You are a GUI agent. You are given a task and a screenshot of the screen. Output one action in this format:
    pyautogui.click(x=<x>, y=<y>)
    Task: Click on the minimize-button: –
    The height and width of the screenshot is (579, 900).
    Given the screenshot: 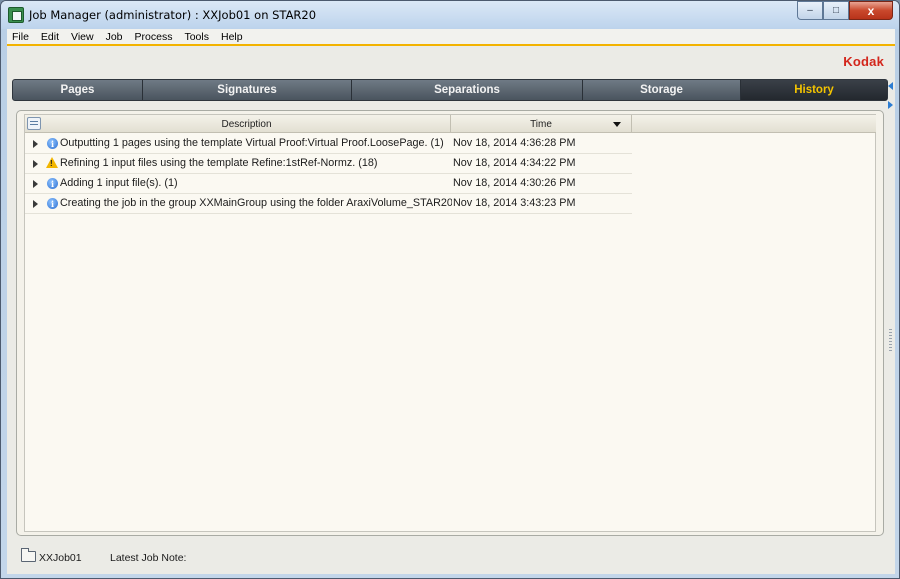 What is the action you would take?
    pyautogui.click(x=810, y=10)
    